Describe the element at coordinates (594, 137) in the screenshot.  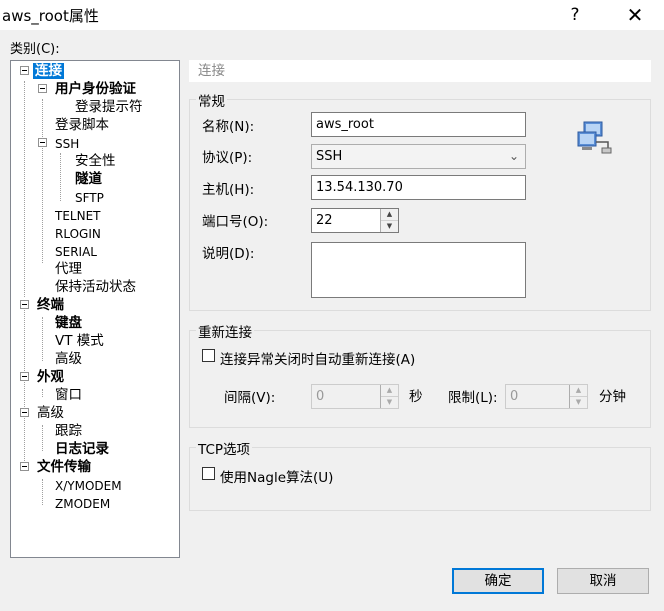
I see `network-icon` at that location.